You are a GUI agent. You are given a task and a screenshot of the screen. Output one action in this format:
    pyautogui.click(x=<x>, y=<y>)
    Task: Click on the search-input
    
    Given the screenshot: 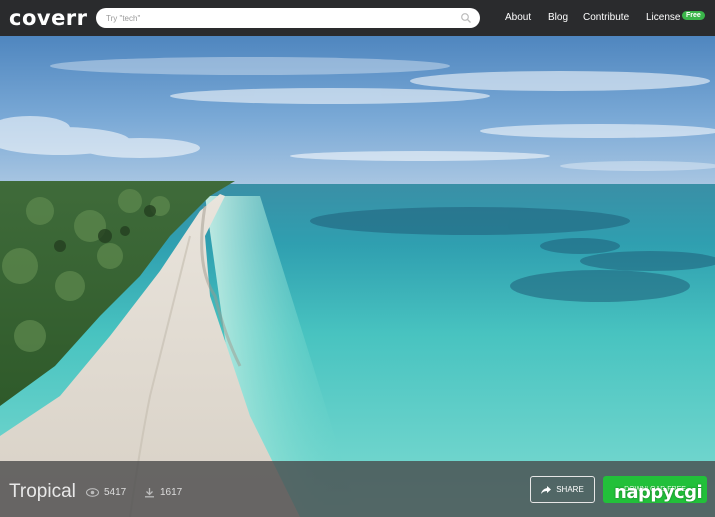 What is the action you would take?
    pyautogui.click(x=281, y=18)
    